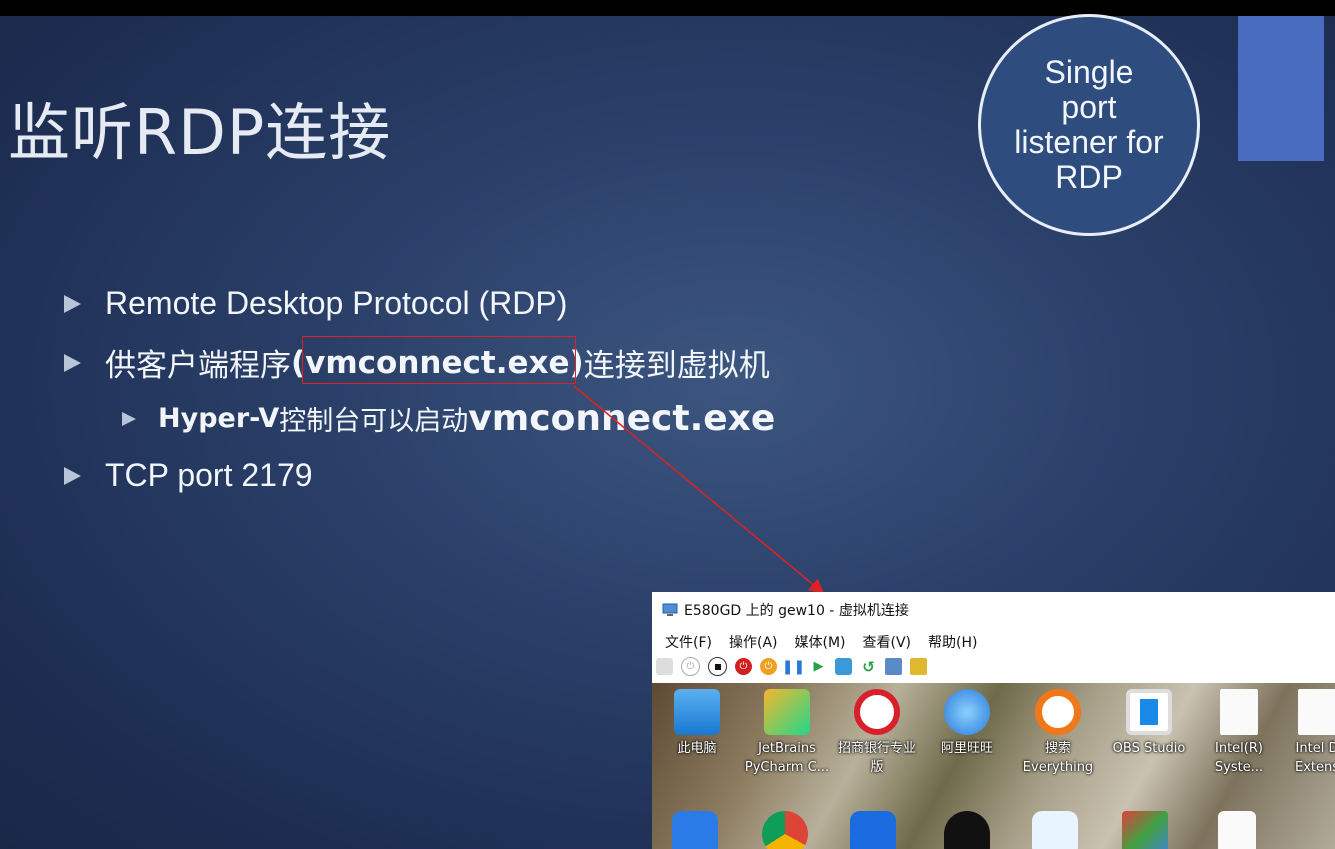  Describe the element at coordinates (868, 666) in the screenshot. I see `revert-icon: ↺` at that location.